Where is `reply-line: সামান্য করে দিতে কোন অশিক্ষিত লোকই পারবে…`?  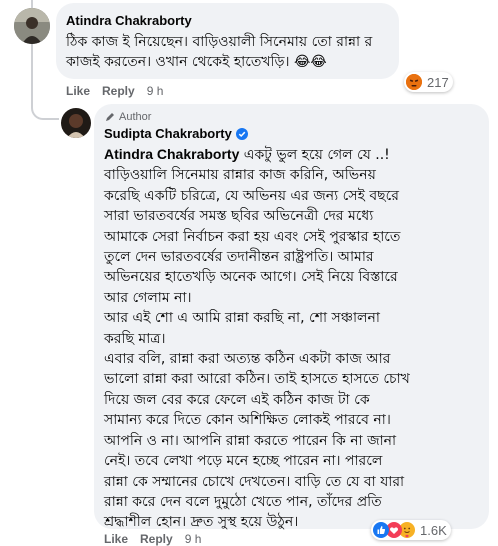
reply-line: সামান্য করে দিতে কোন অশিক্ষিত লোকই পারবে… is located at coordinates (247, 420).